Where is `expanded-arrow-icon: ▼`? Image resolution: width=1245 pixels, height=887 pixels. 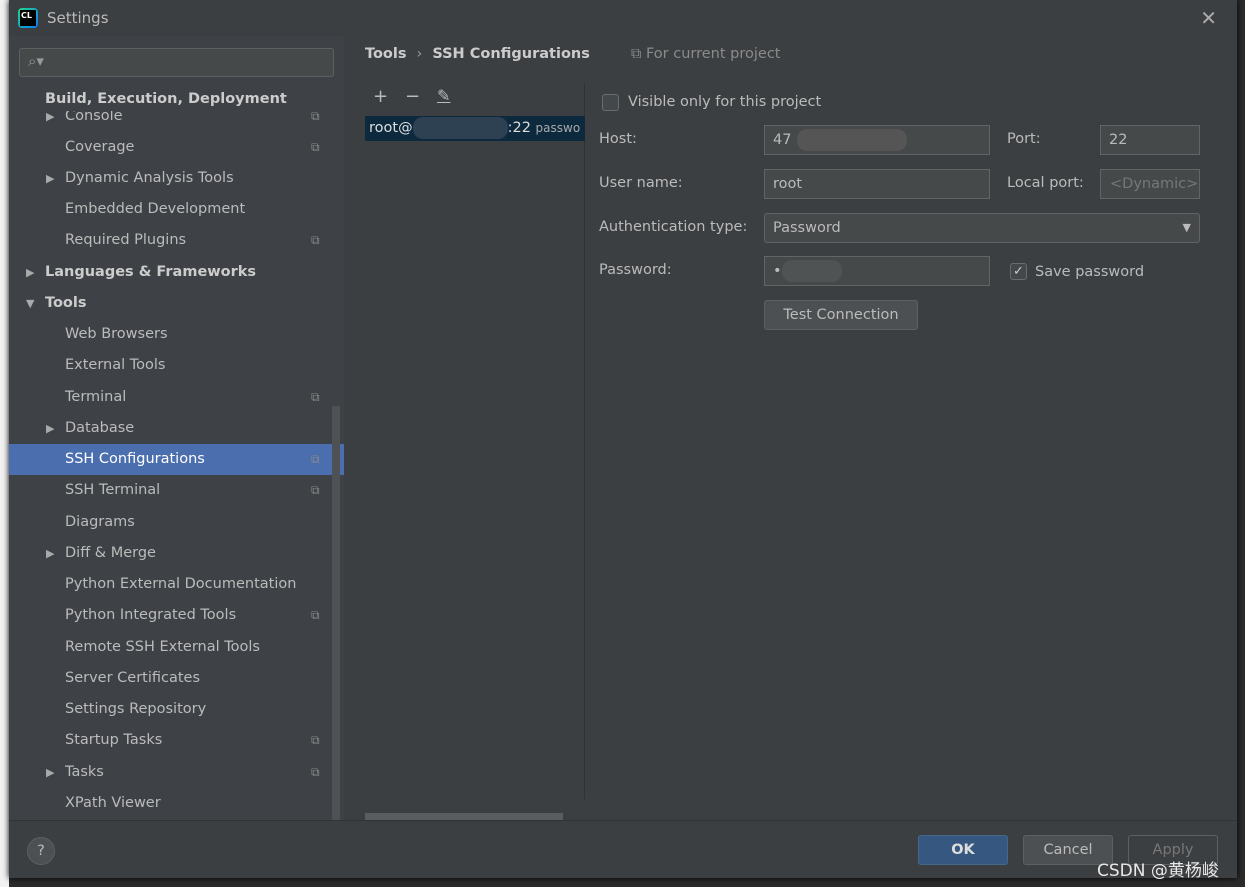 expanded-arrow-icon: ▼ is located at coordinates (30, 303).